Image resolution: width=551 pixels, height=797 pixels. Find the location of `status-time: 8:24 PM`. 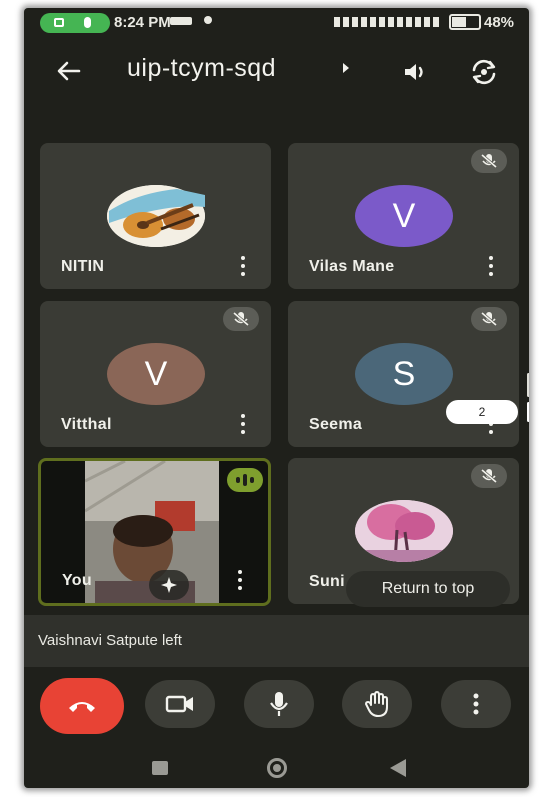

status-time: 8:24 PM is located at coordinates (142, 22).